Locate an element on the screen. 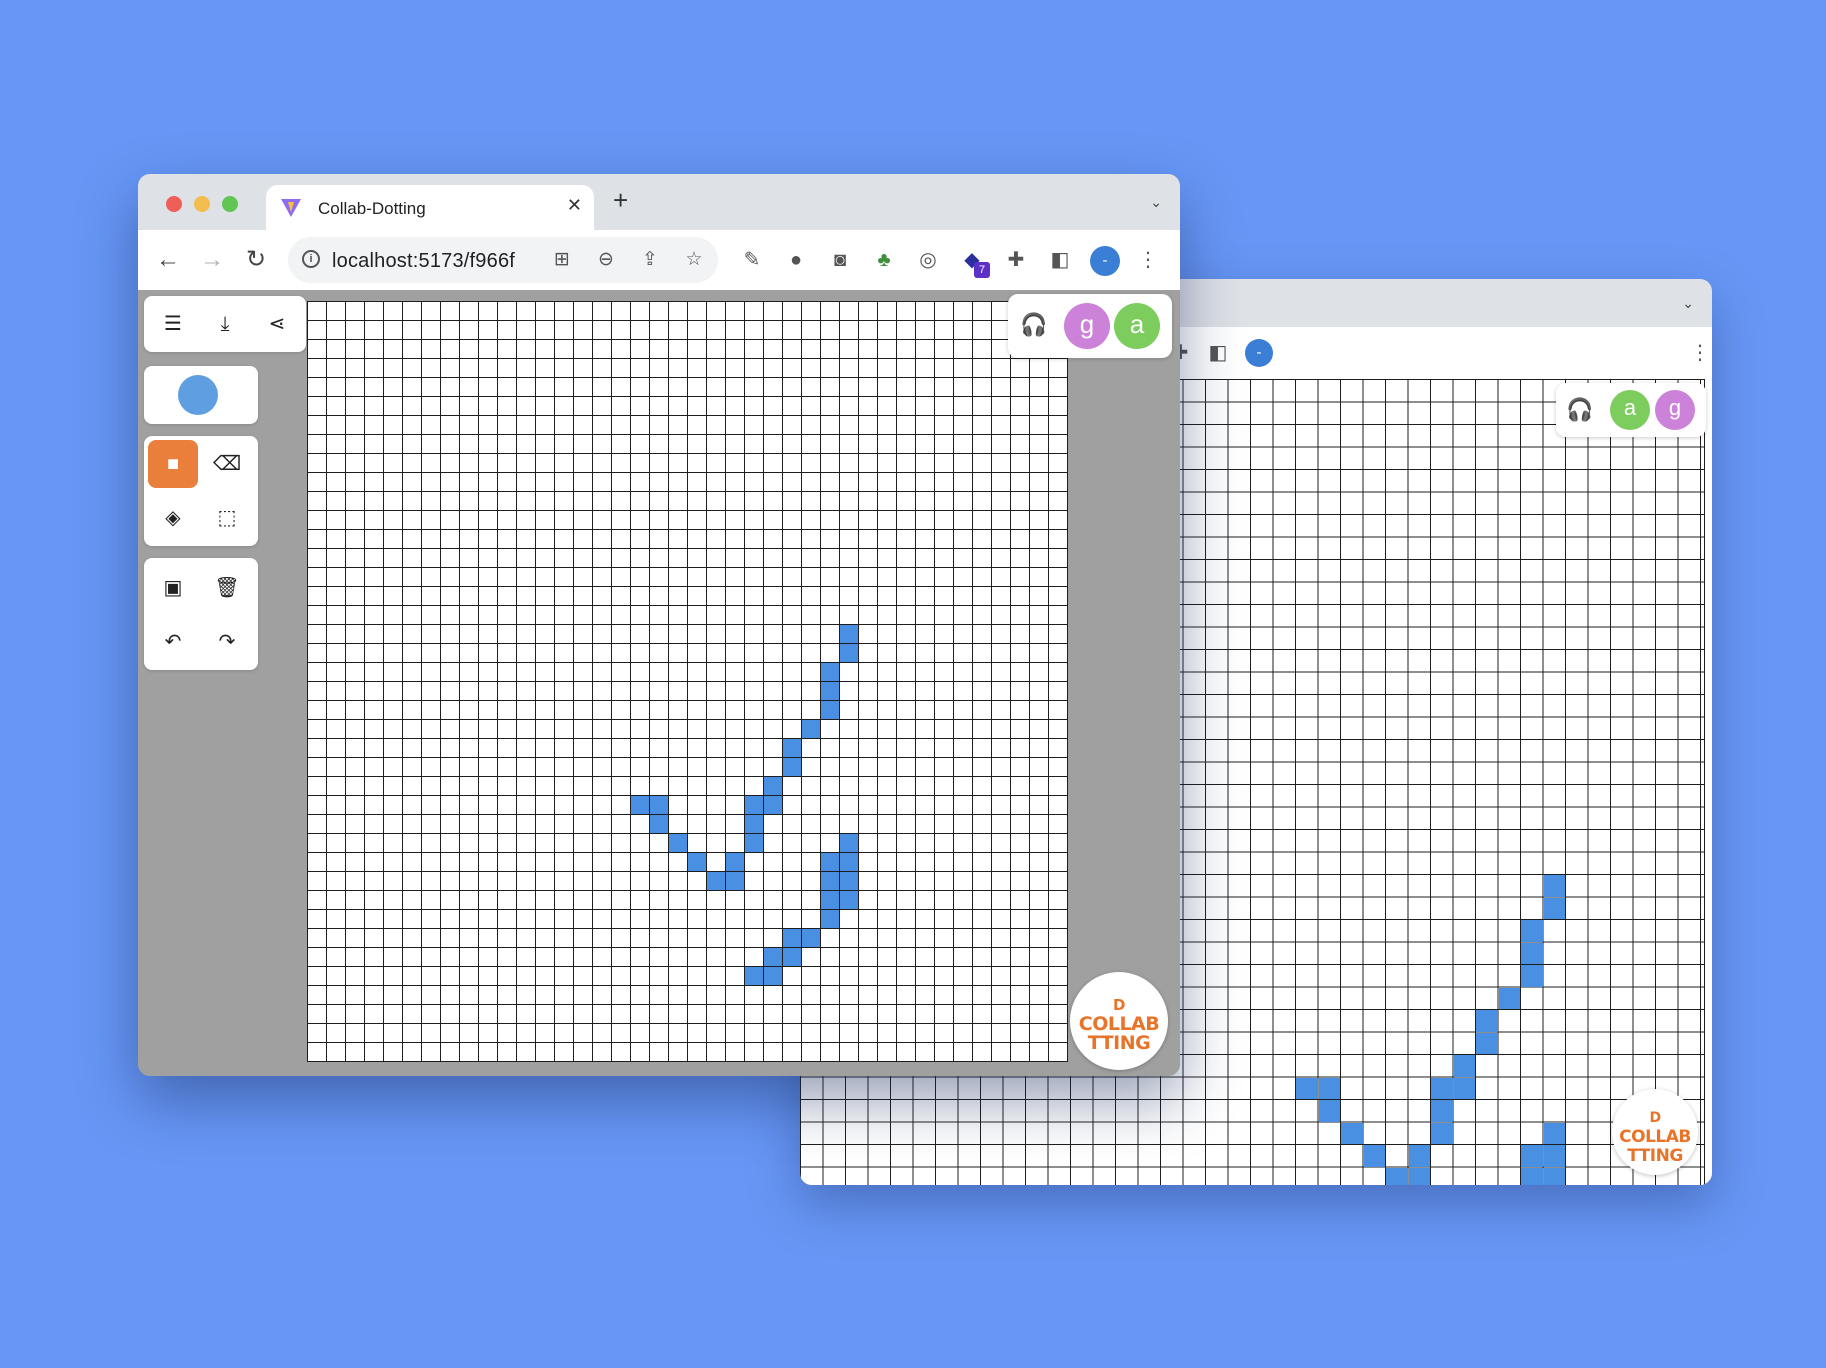 This screenshot has height=1368, width=1826. back-arrow-icon: ← is located at coordinates (168, 260).